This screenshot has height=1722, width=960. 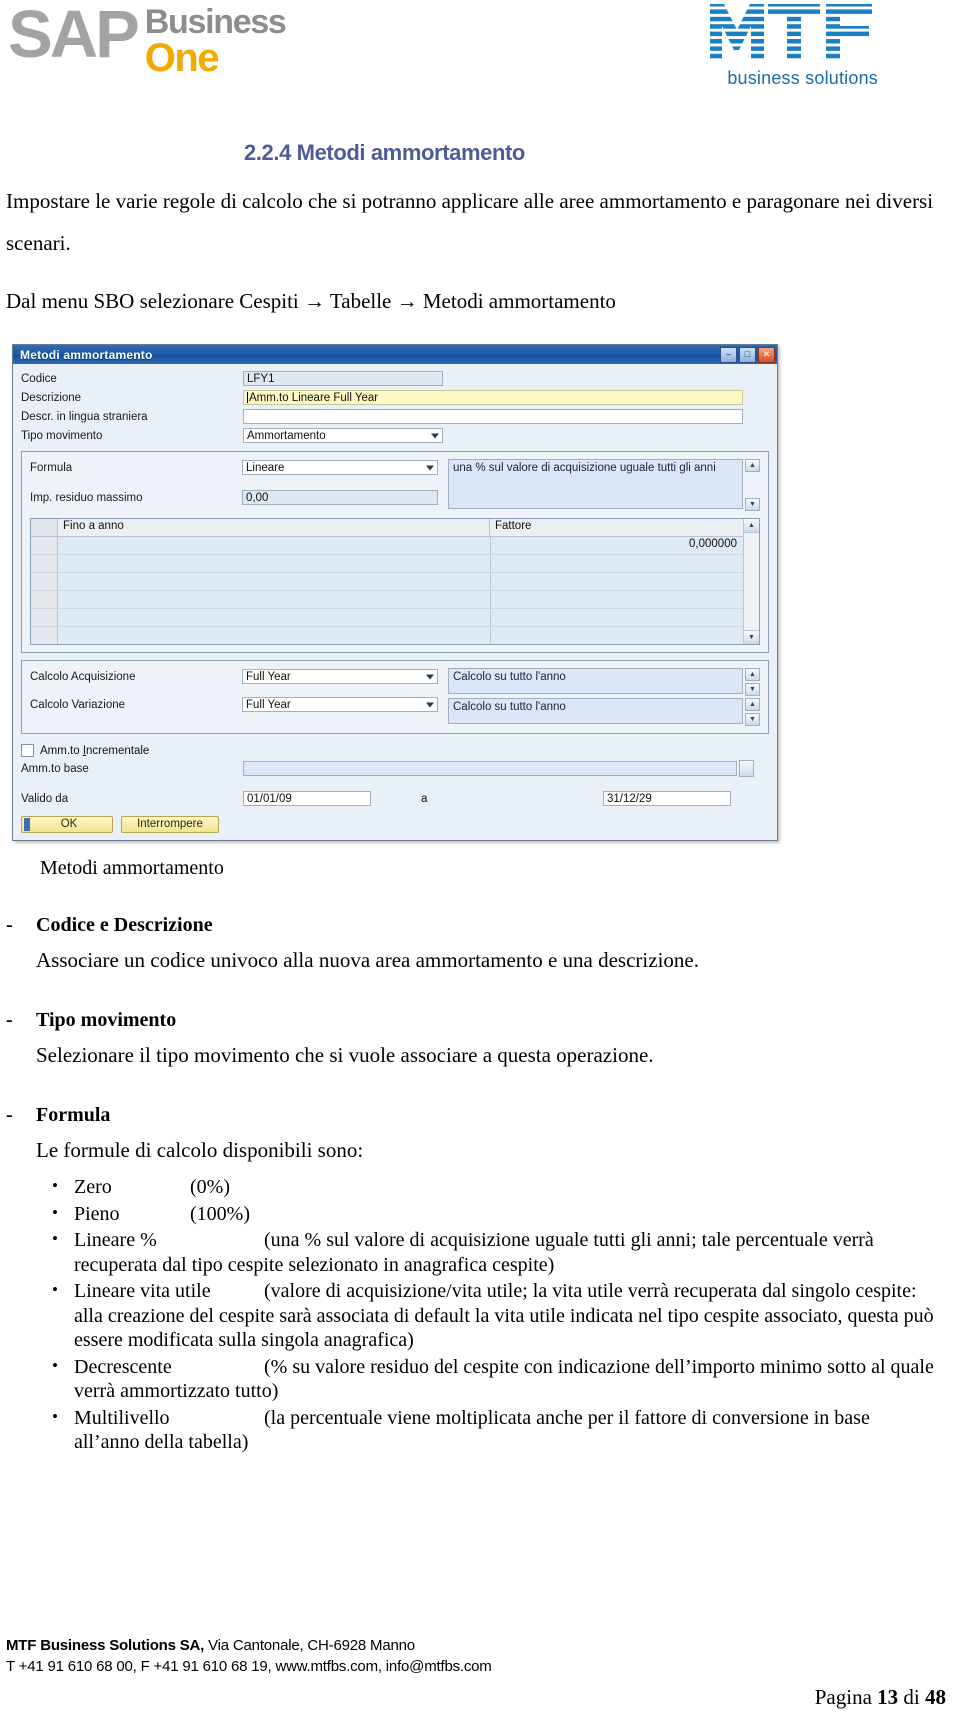 I want to click on valido-a-field: 31/12/29, so click(x=667, y=798).